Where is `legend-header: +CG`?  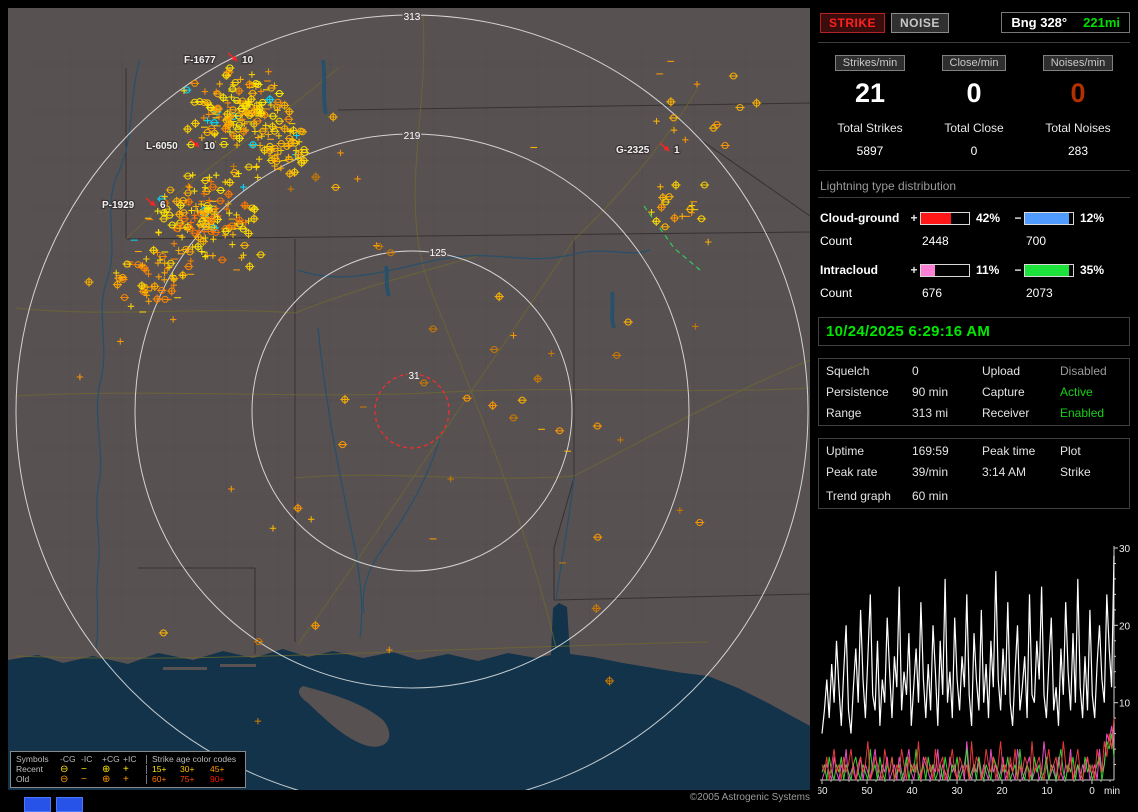 legend-header: +CG is located at coordinates (111, 758).